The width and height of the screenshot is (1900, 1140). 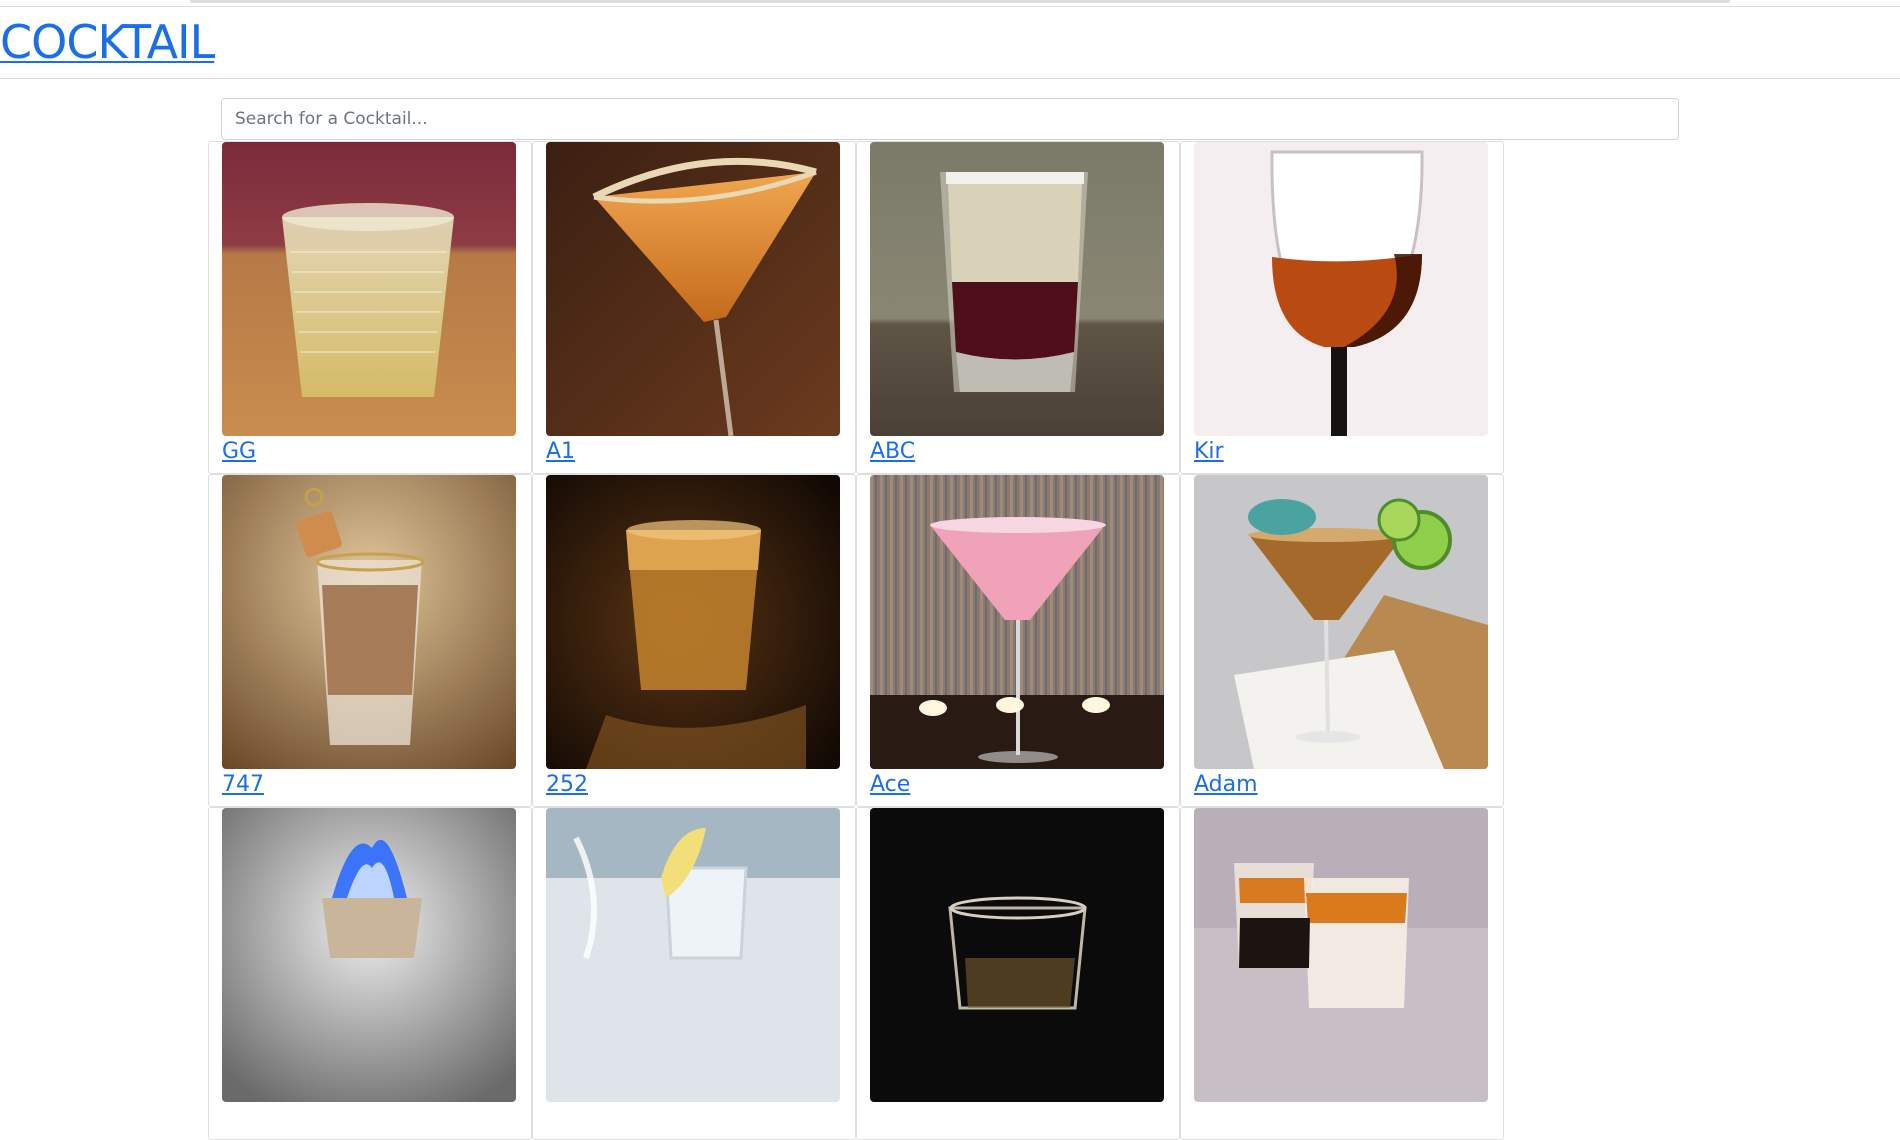 I want to click on cocktail-name-link: Ace, so click(x=1018, y=785).